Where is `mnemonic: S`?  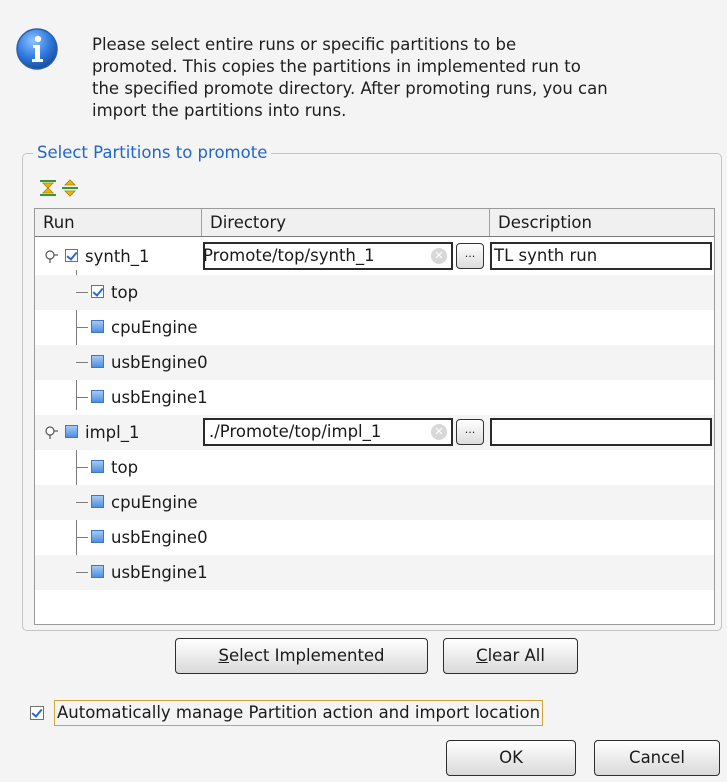
mnemonic: S is located at coordinates (223, 655).